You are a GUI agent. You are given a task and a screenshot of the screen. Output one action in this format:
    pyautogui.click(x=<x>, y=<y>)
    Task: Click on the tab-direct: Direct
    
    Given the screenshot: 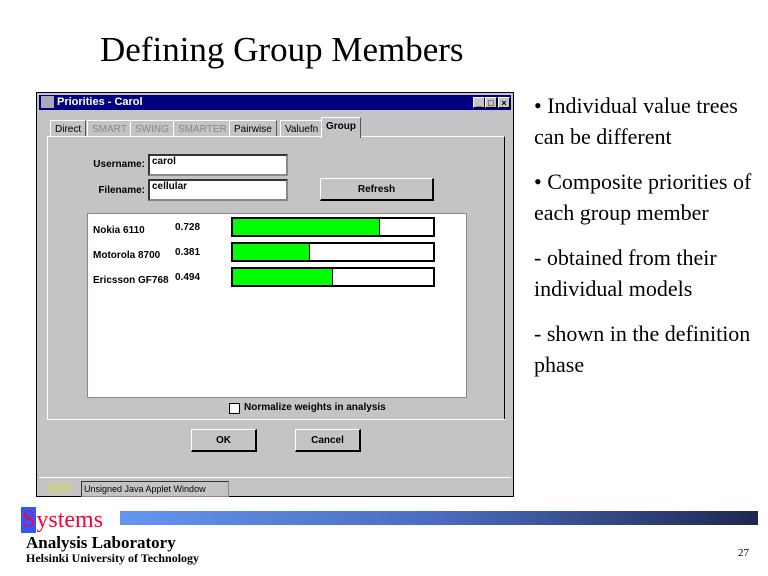 What is the action you would take?
    pyautogui.click(x=68, y=128)
    